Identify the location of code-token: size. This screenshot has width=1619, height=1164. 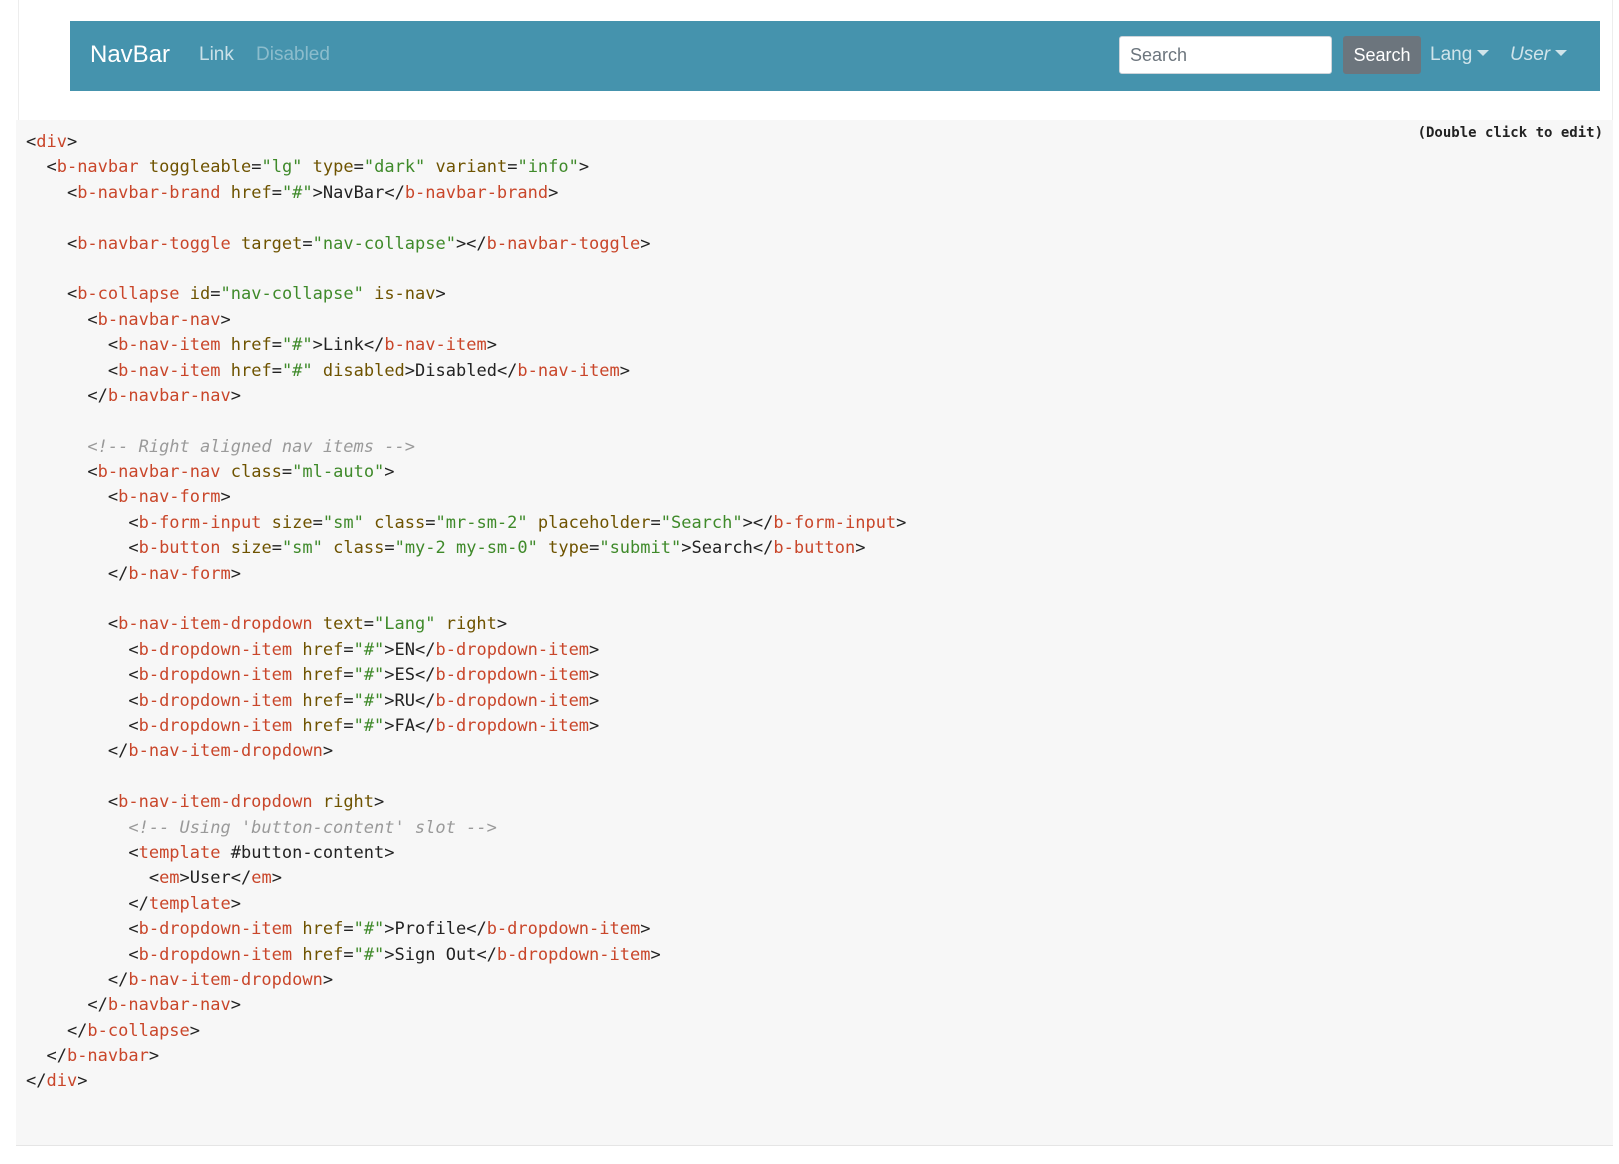
(292, 522).